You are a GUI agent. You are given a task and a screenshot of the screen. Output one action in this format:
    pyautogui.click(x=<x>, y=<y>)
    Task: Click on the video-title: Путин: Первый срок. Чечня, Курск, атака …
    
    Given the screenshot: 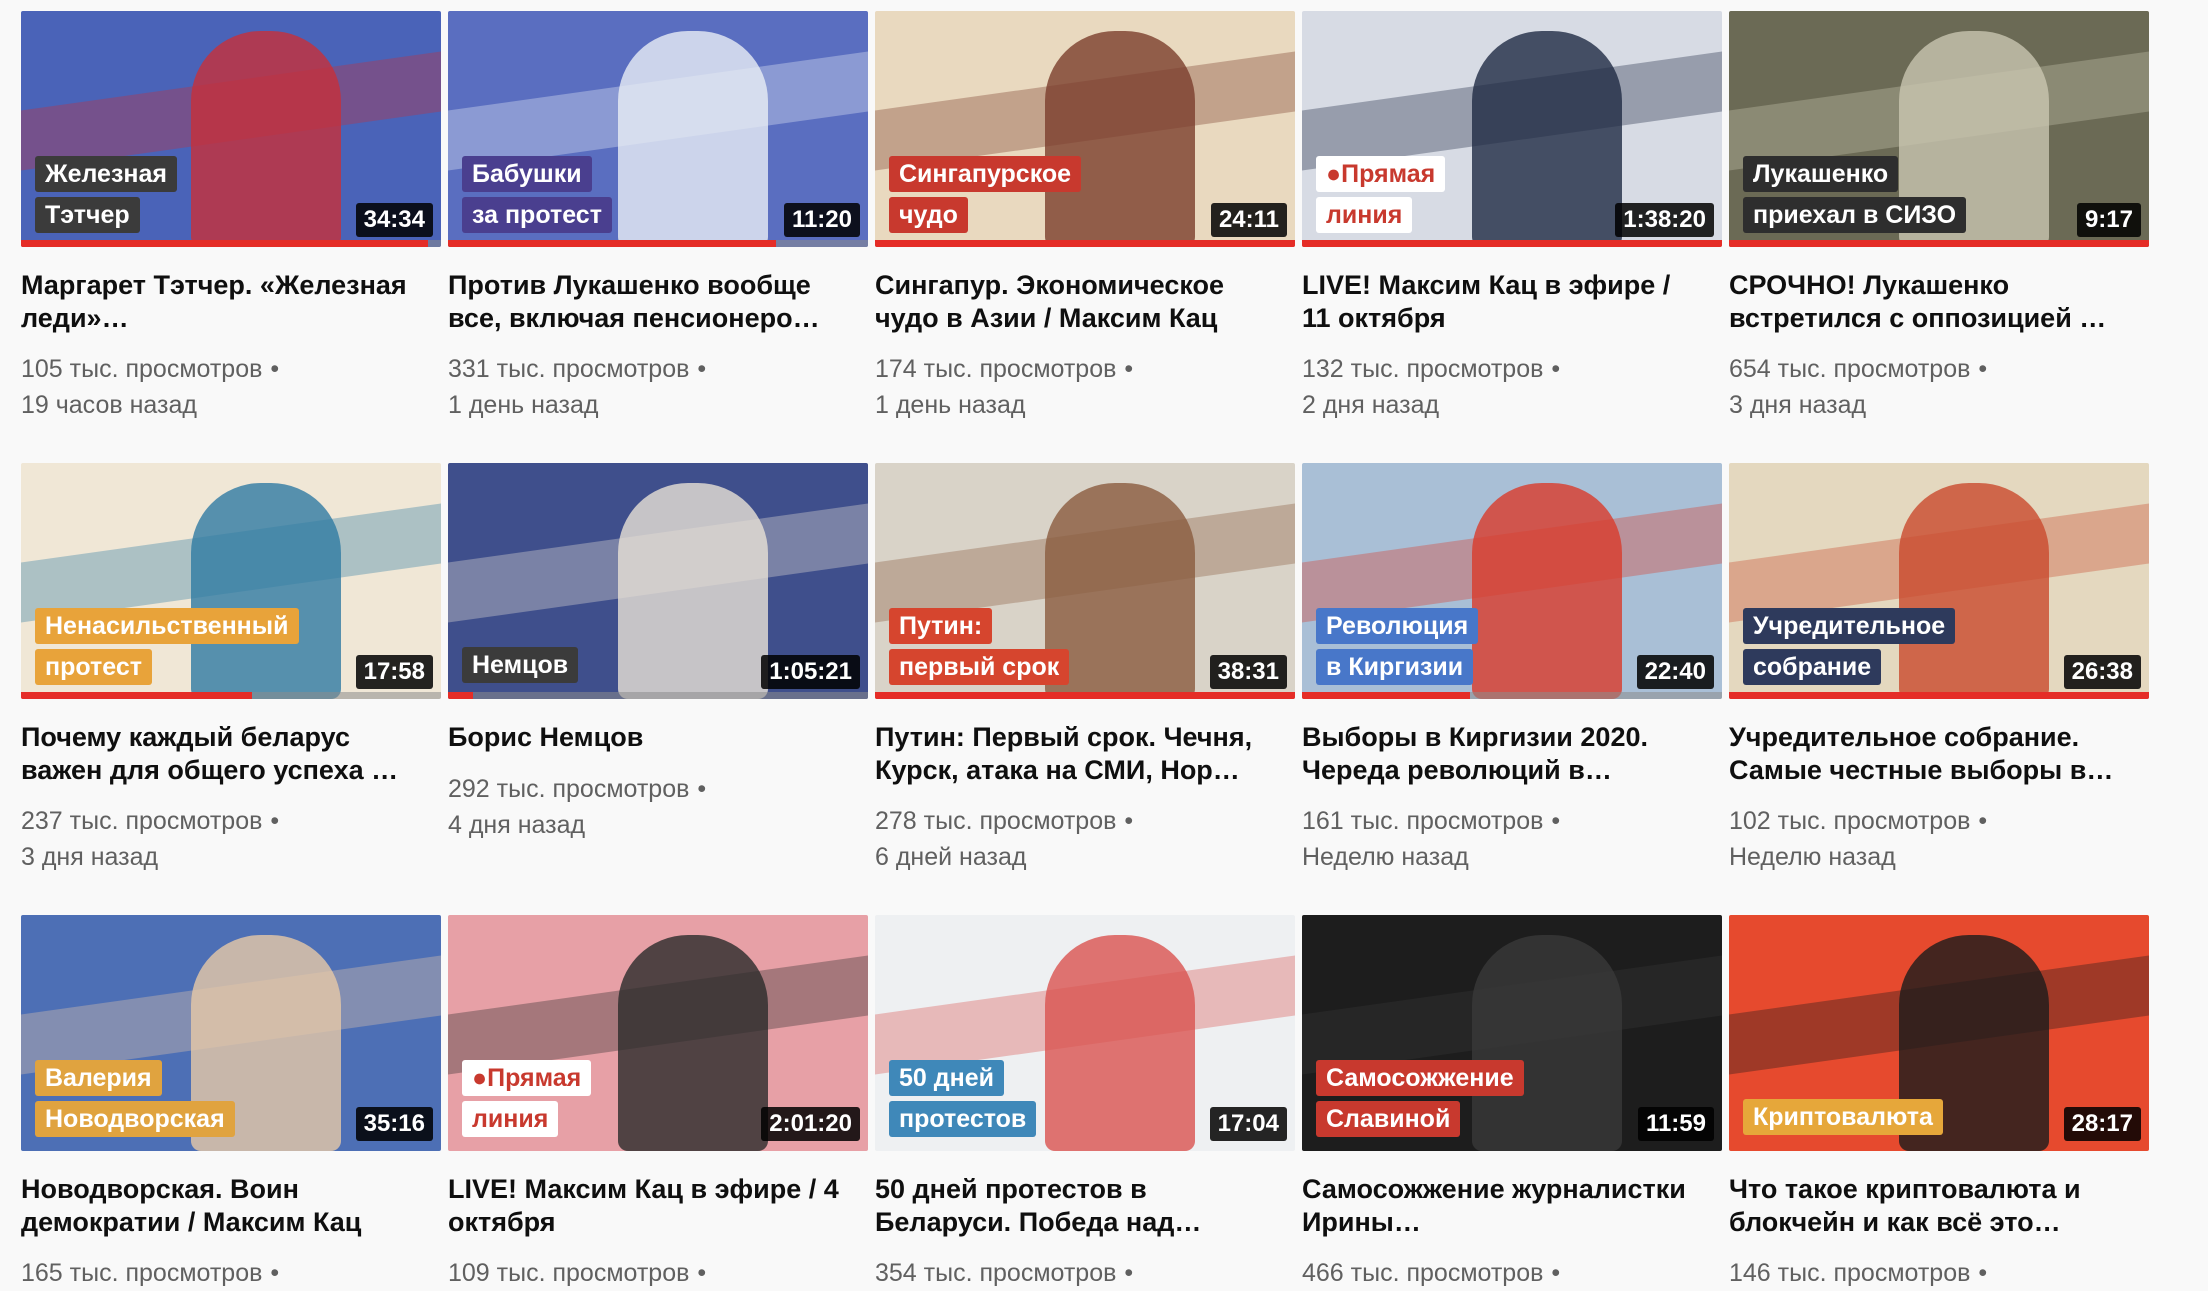 What is the action you would take?
    pyautogui.click(x=1075, y=754)
    